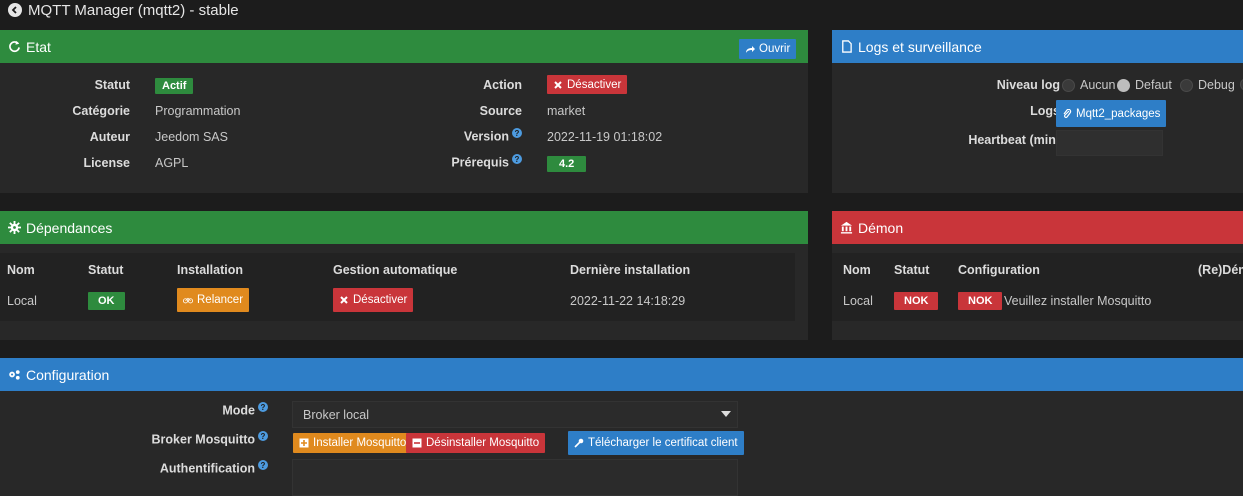 This screenshot has height=496, width=1243. What do you see at coordinates (210, 439) in the screenshot?
I see `broker-label: Broker Mosquitto?` at bounding box center [210, 439].